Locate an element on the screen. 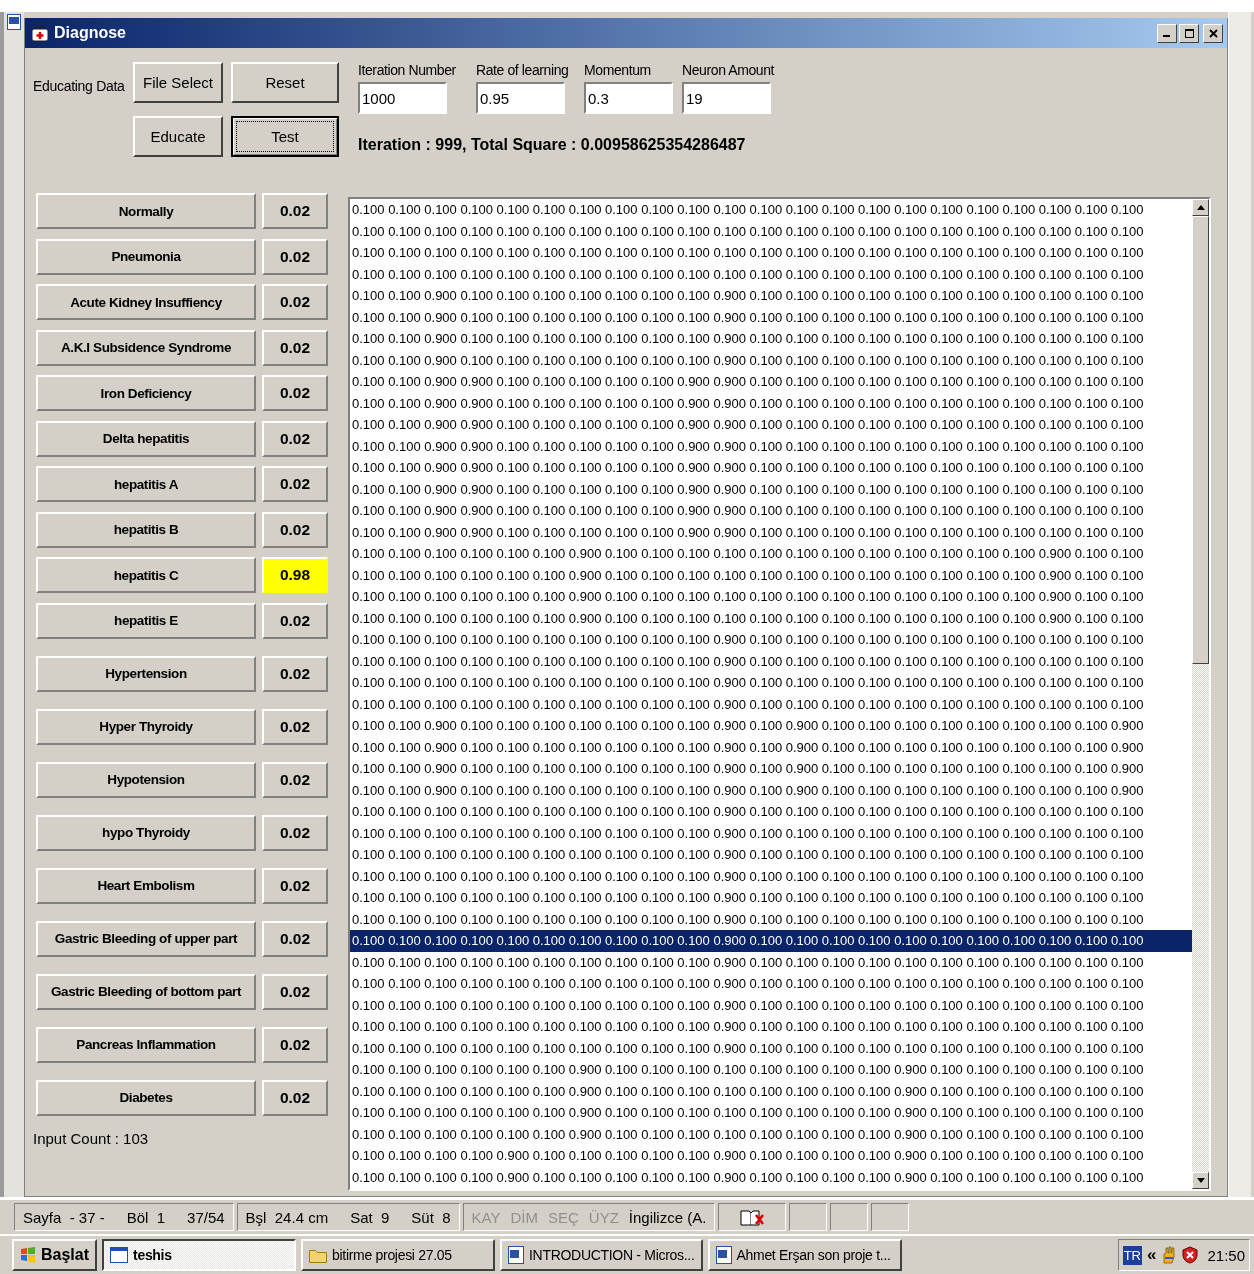 The height and width of the screenshot is (1274, 1254). hand-icon is located at coordinates (1169, 1255).